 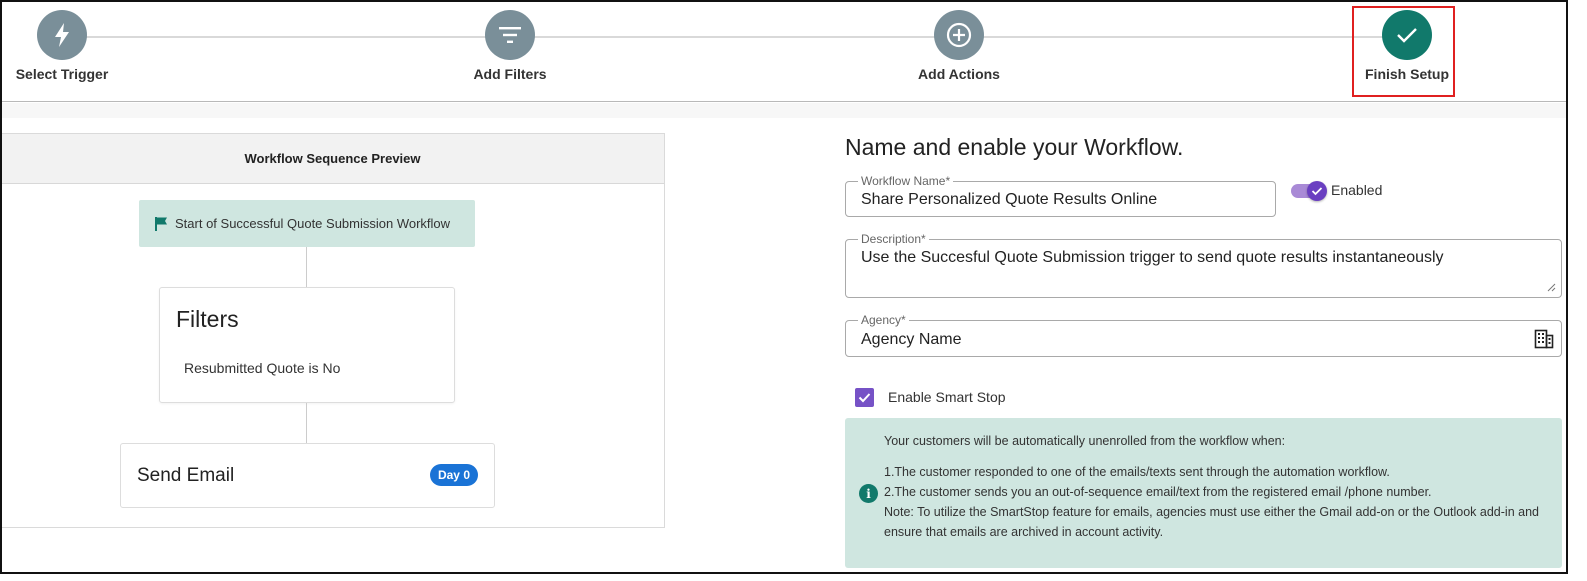 What do you see at coordinates (1203, 334) in the screenshot?
I see `agency-field: Agency* Agency Name` at bounding box center [1203, 334].